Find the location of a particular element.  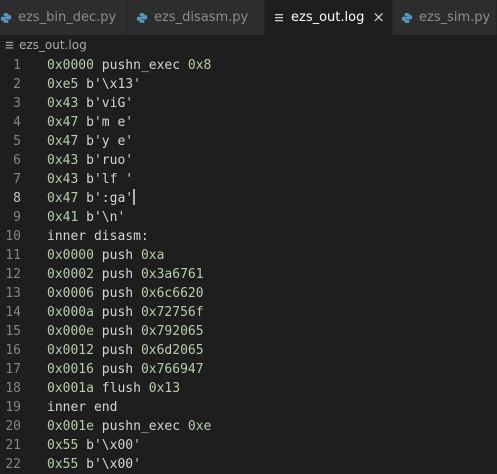

text-token: b'y e' is located at coordinates (106, 141).